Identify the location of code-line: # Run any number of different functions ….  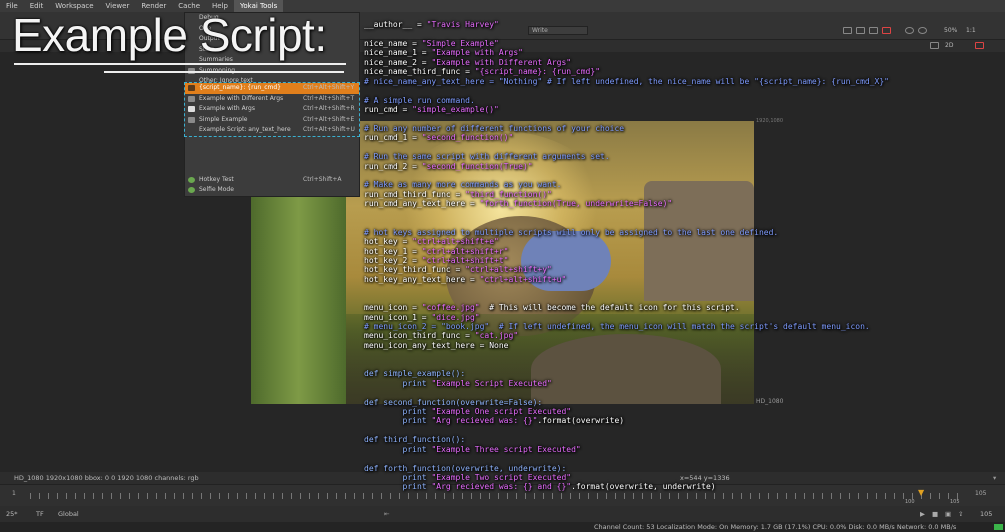
(494, 128).